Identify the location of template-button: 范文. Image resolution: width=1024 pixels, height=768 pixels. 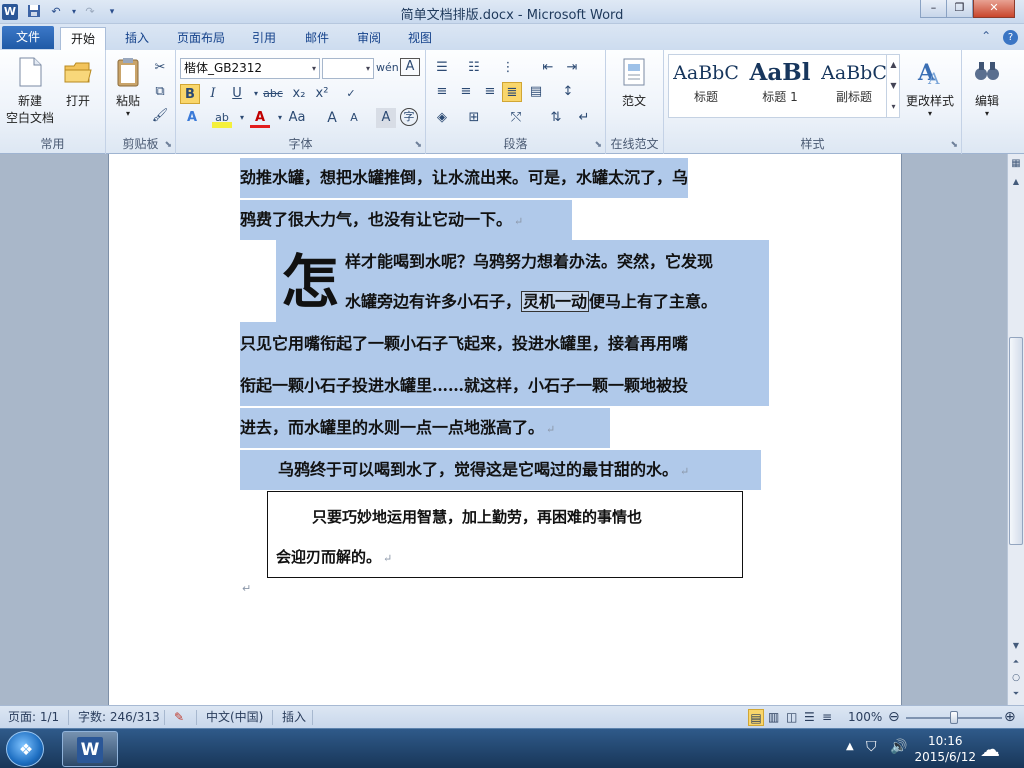
(634, 82).